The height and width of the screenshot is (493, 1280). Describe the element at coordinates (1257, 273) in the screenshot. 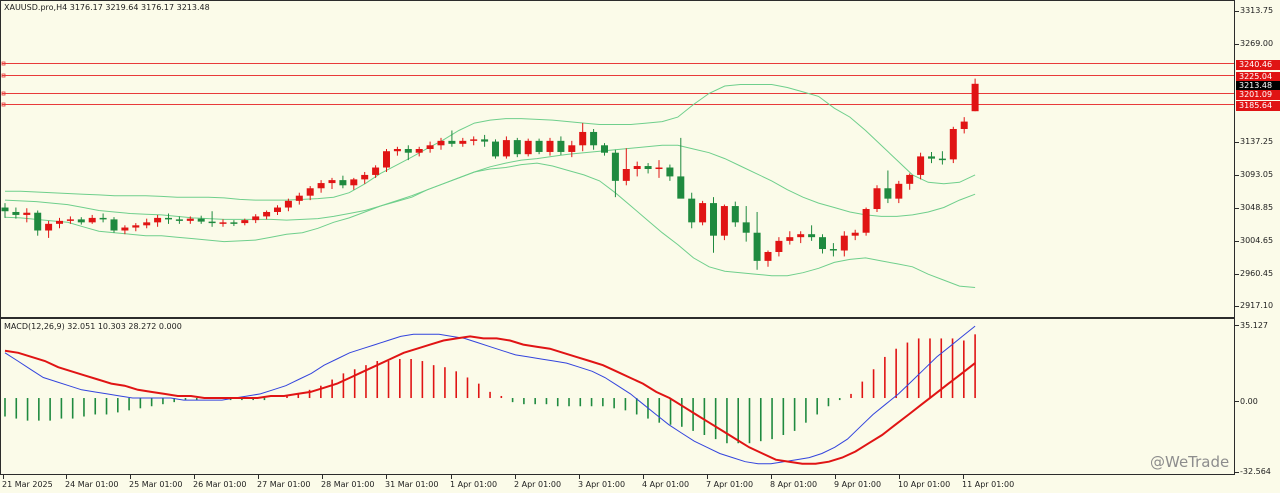

I see `price-label: 2960.45` at that location.